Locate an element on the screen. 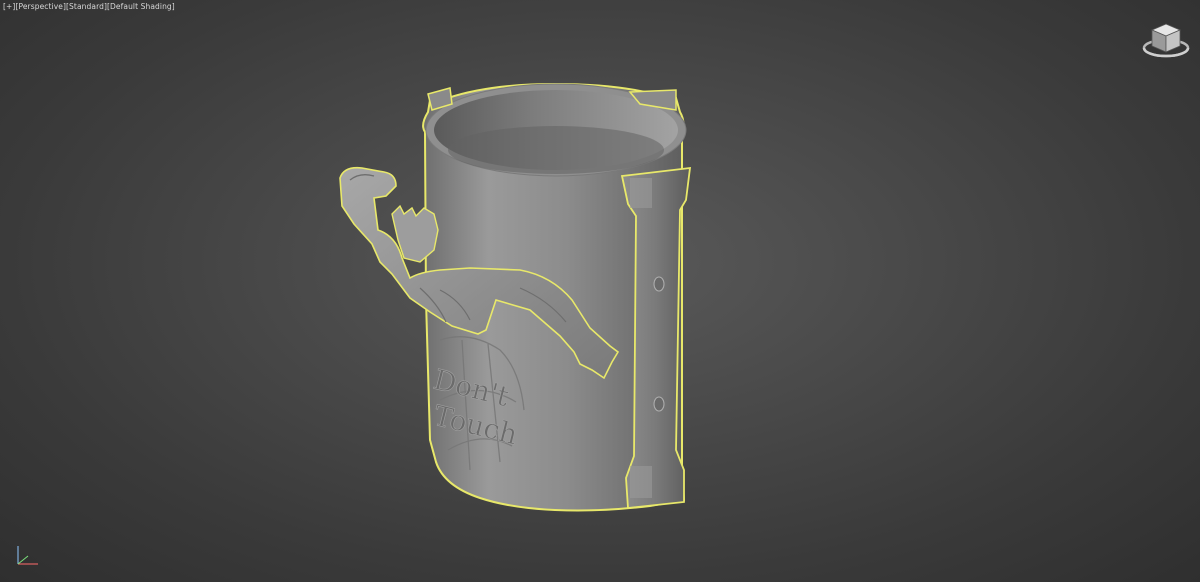 This screenshot has height=582, width=1200. axis-tripod-icon is located at coordinates (27, 555).